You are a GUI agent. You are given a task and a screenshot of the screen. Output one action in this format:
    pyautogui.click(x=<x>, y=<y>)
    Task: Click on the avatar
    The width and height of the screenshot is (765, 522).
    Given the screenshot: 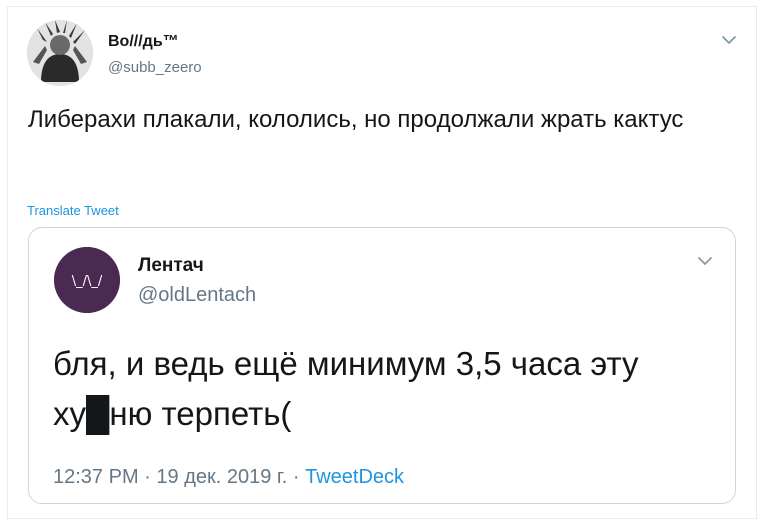 What is the action you would take?
    pyautogui.click(x=60, y=53)
    